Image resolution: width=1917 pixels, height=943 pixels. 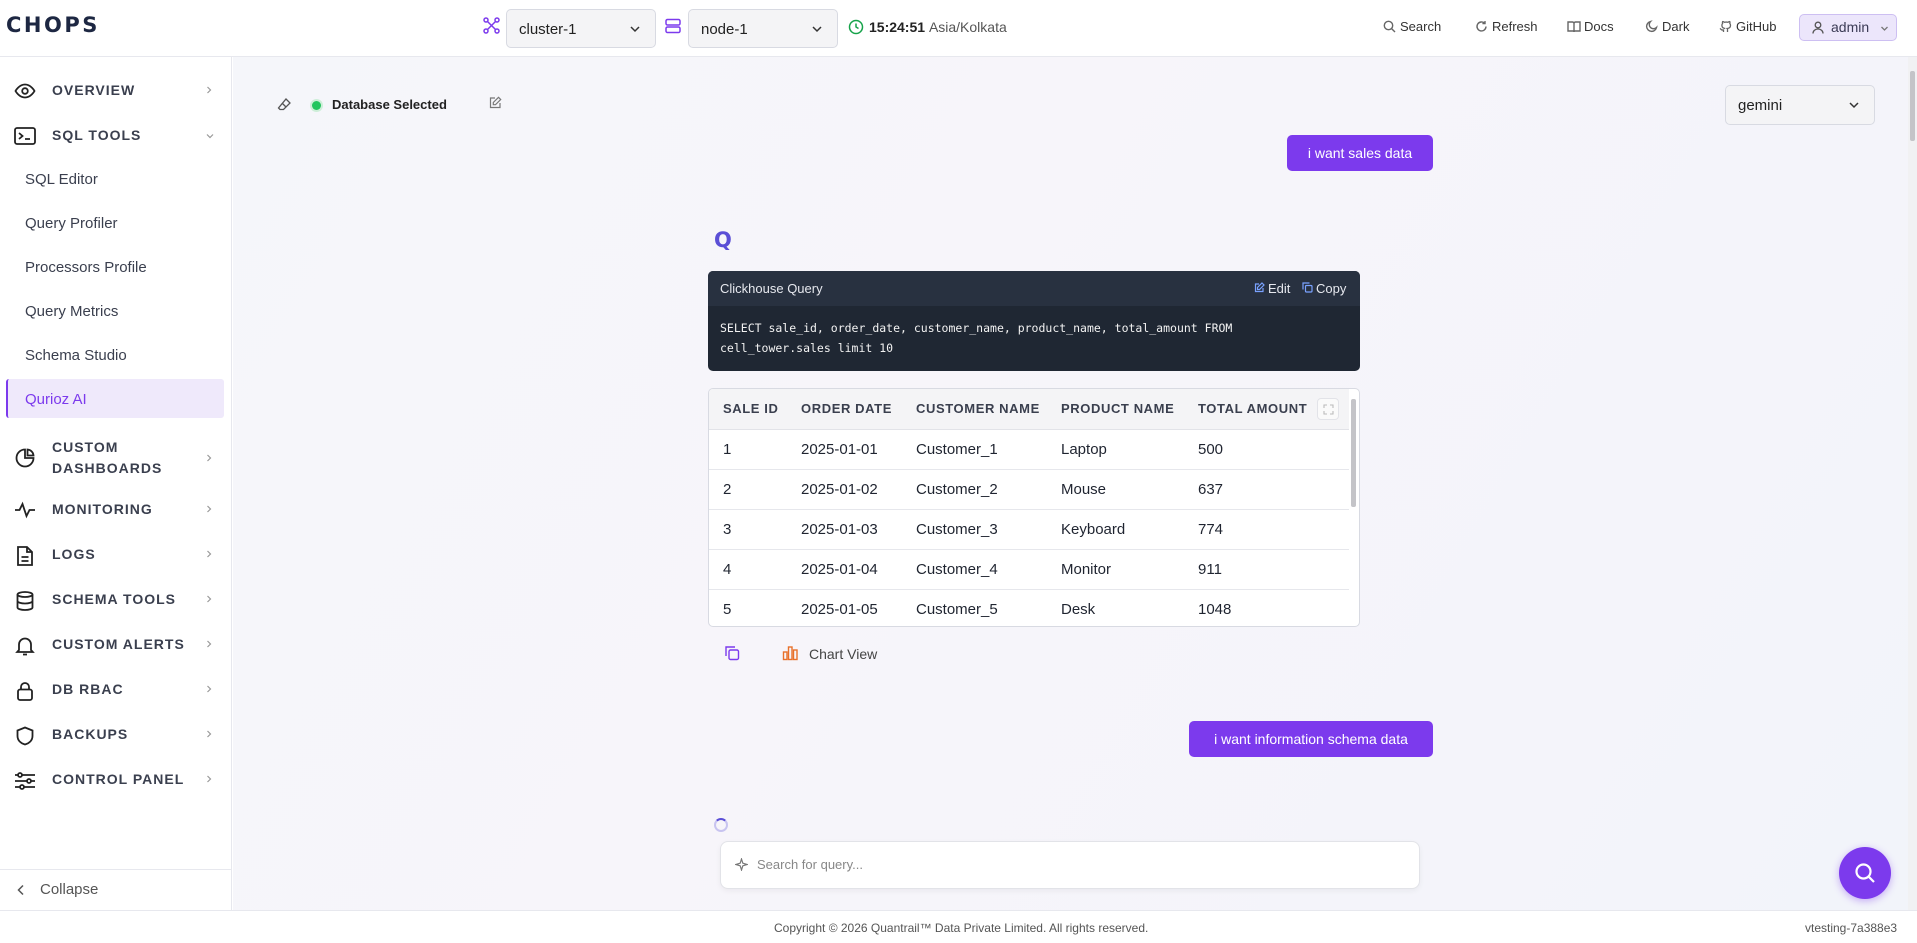 I want to click on edit-query-button: Edit, so click(x=1272, y=288).